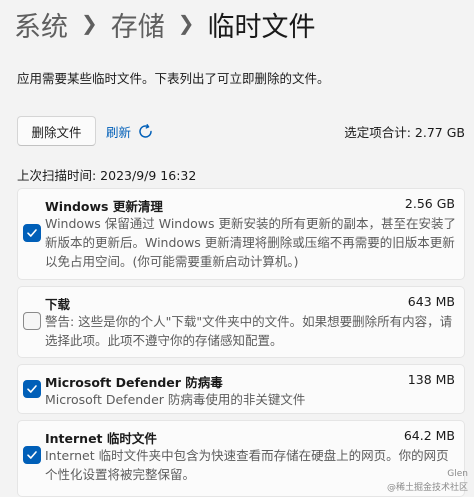 This screenshot has width=474, height=497. What do you see at coordinates (138, 24) in the screenshot?
I see `breadcrumb-storage: 存储` at bounding box center [138, 24].